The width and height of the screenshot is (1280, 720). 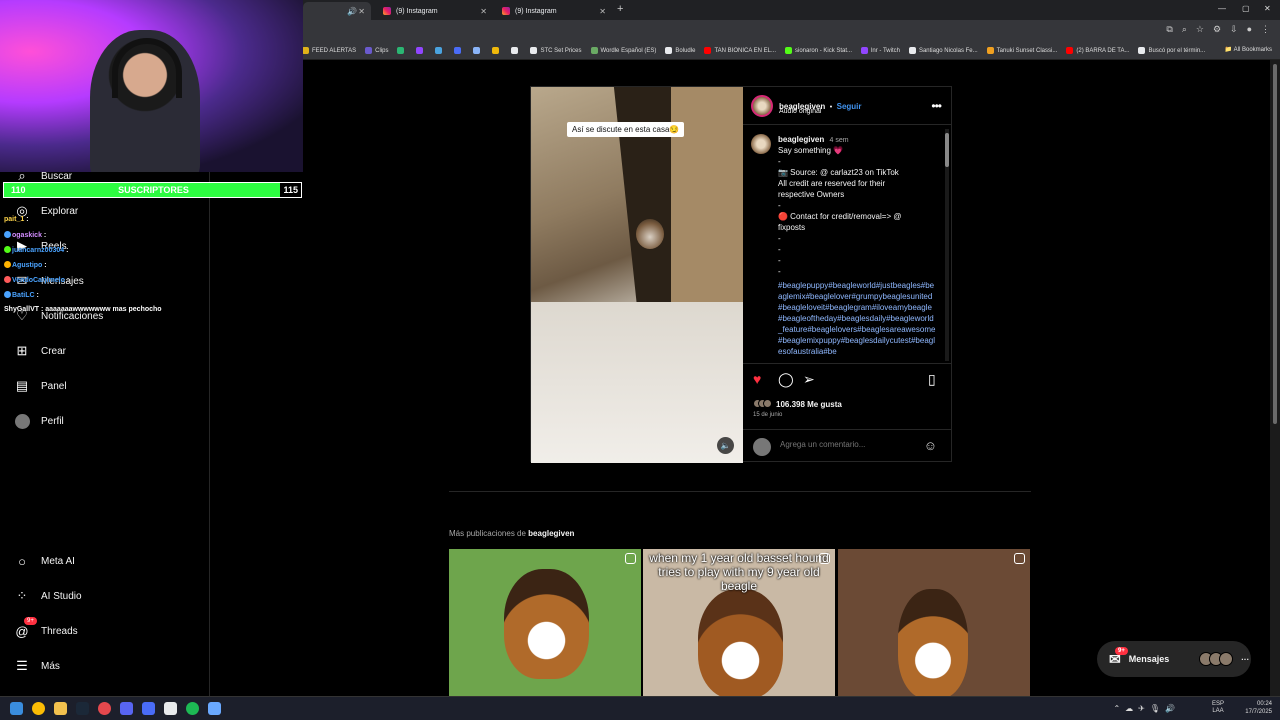 I want to click on like-heart-icon: ♥, so click(x=757, y=379).